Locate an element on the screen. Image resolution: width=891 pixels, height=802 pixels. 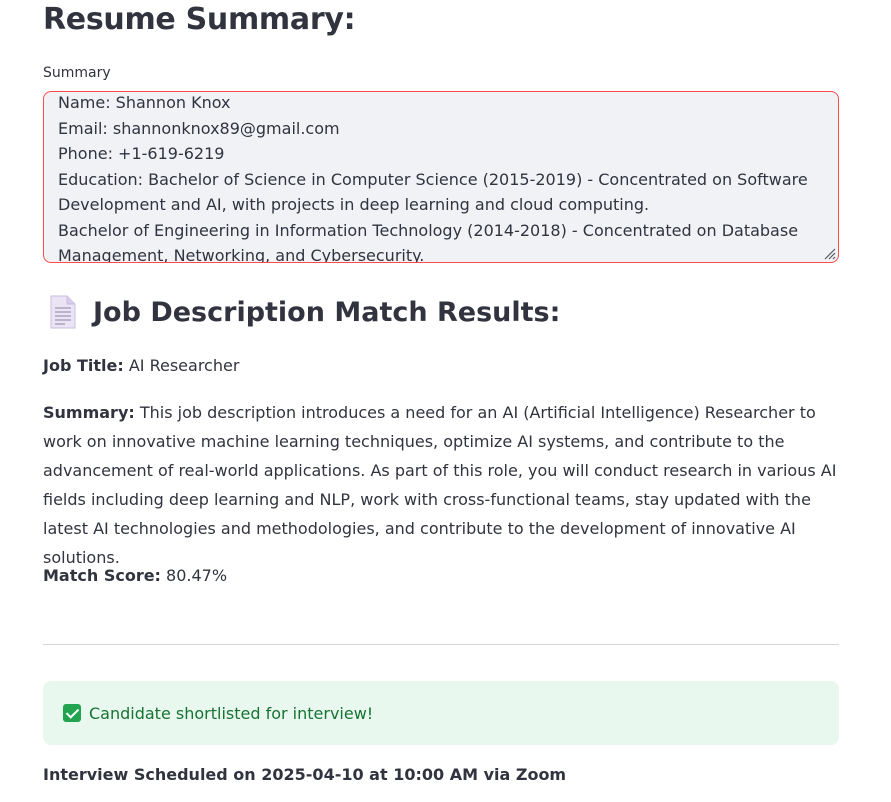
check-mark-icon is located at coordinates (72, 713).